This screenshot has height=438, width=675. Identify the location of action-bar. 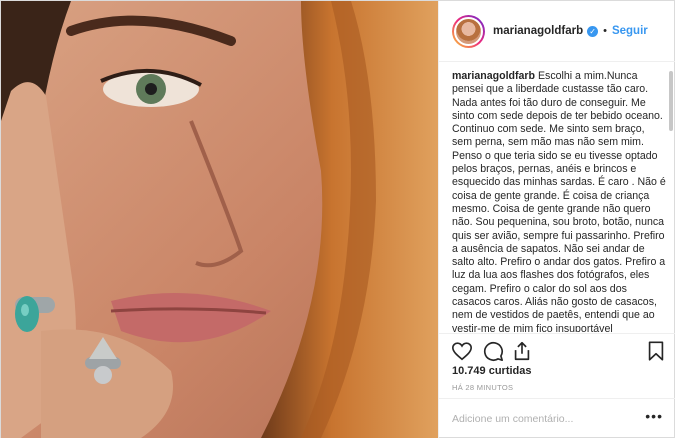
(557, 350).